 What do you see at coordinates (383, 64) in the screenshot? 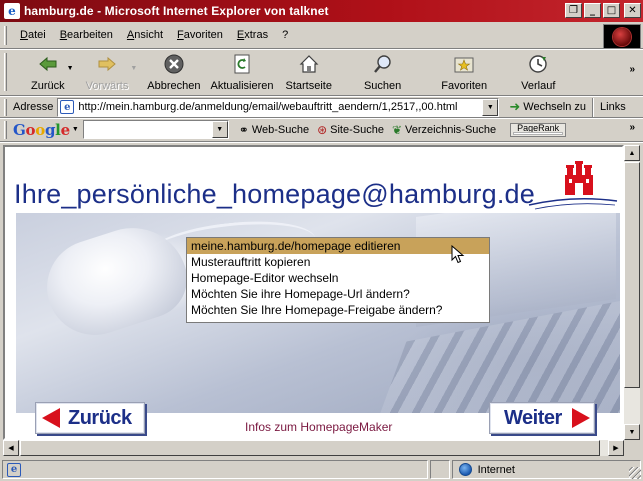
I see `search-icon` at bounding box center [383, 64].